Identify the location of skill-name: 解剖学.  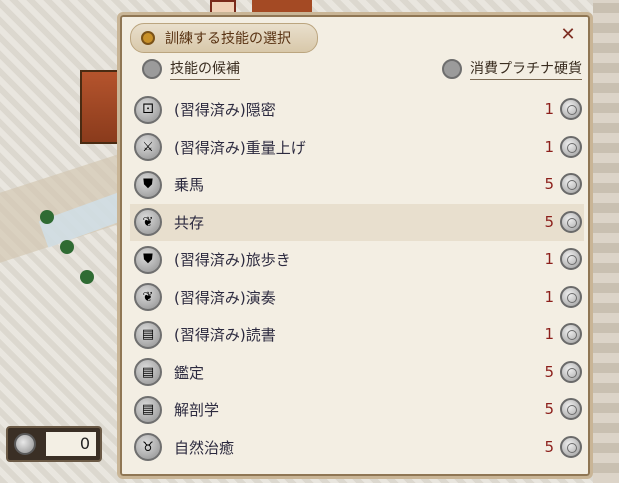
(197, 410).